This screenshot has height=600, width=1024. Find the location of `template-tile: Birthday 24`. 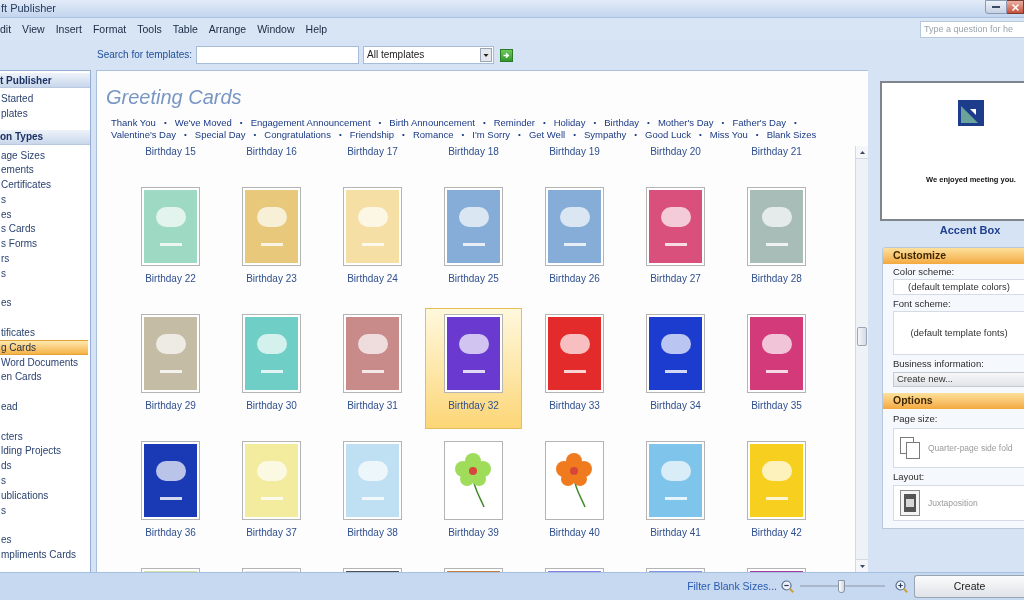

template-tile: Birthday 24 is located at coordinates (372, 241).